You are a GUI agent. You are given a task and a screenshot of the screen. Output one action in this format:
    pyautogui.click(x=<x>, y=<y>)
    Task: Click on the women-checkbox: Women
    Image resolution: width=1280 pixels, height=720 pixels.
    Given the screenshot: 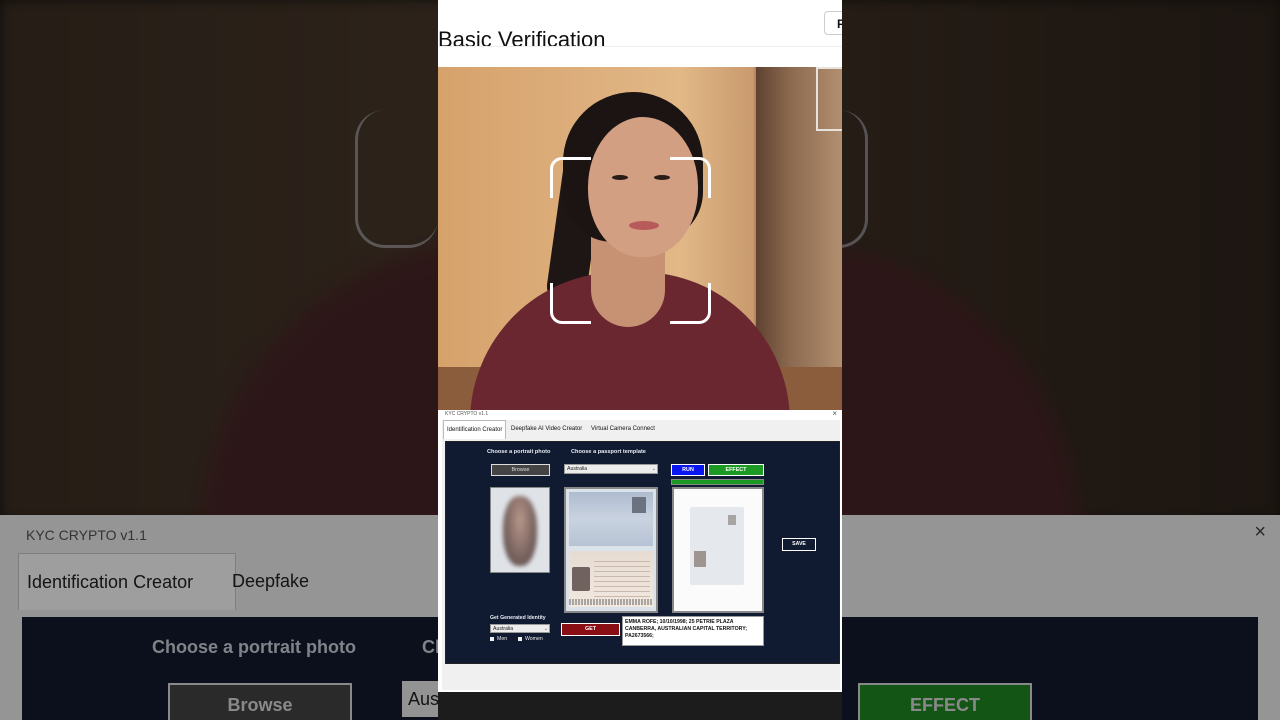 What is the action you would take?
    pyautogui.click(x=530, y=639)
    